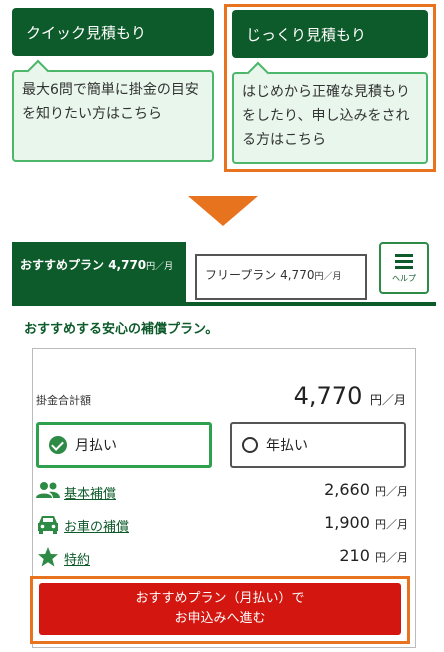 Image resolution: width=444 pixels, height=652 pixels. I want to click on coverage-link-basic: 基本補償, so click(90, 492).